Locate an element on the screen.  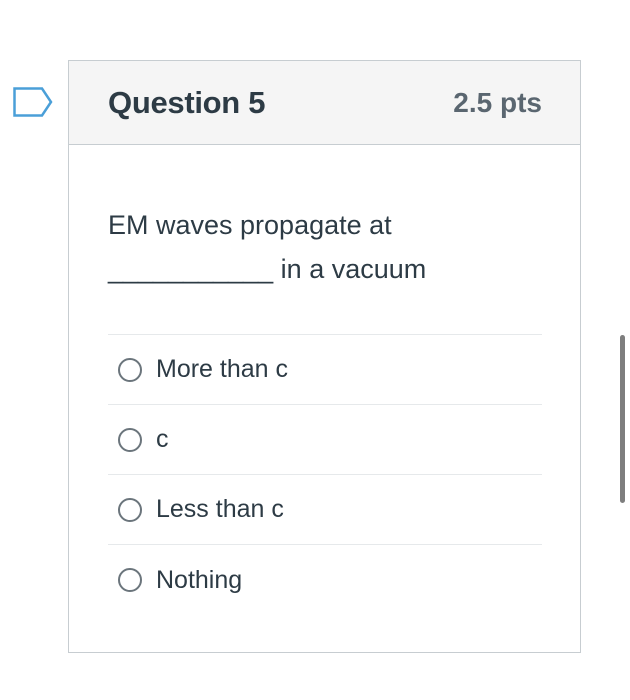
answer-option-nothing: Nothing is located at coordinates (325, 580).